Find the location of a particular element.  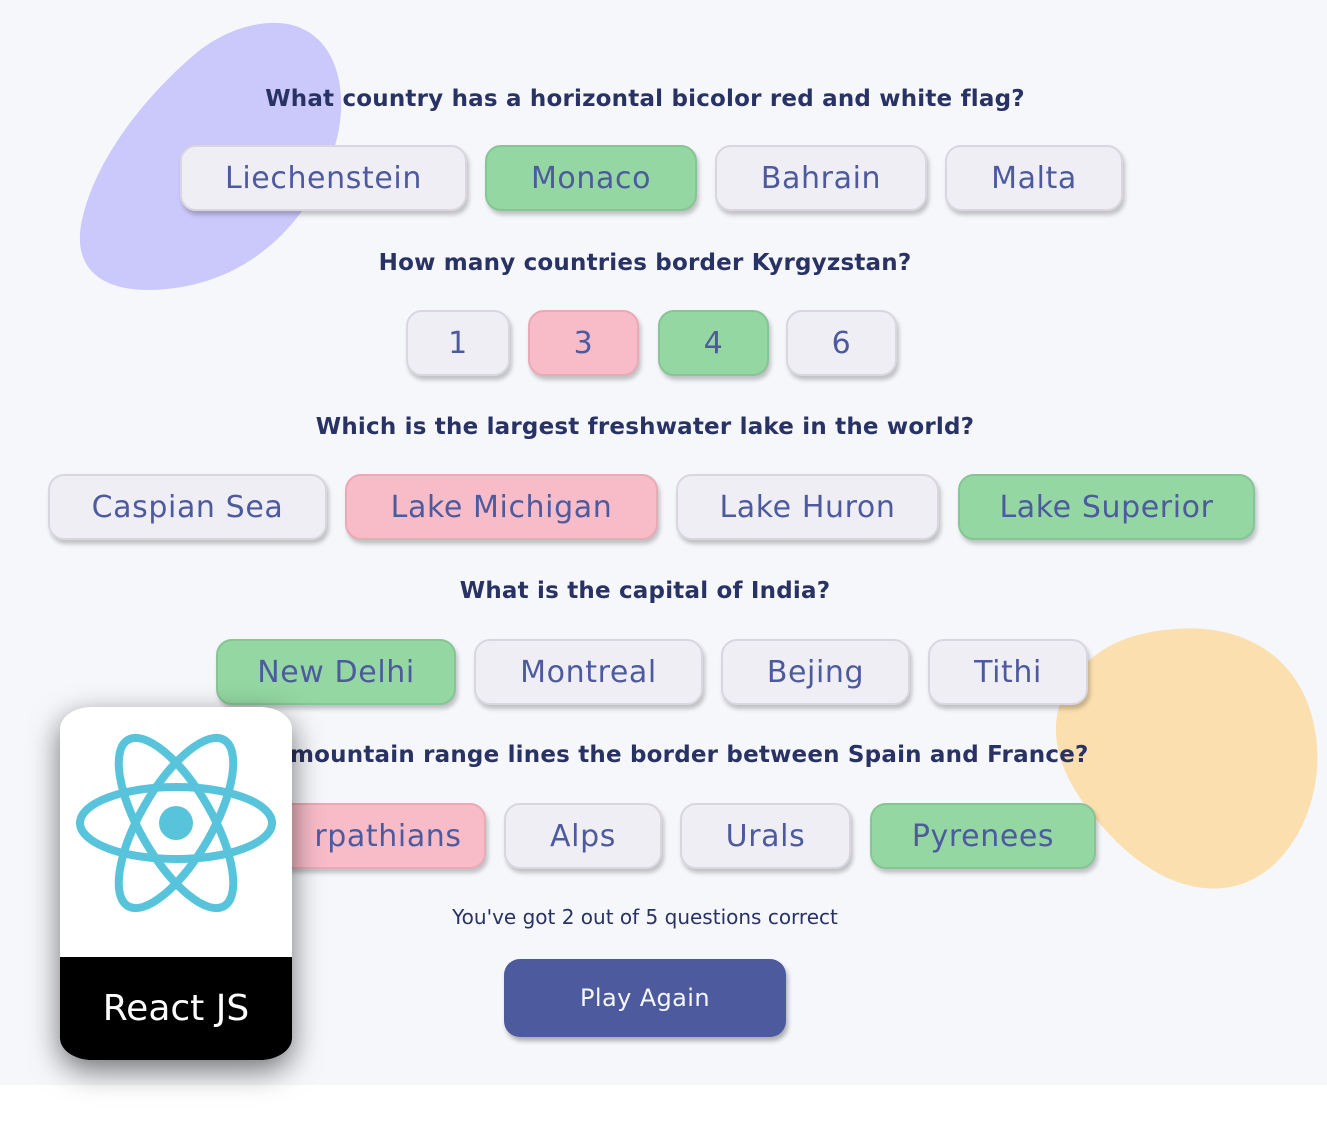

answer-3: 3 is located at coordinates (583, 343).